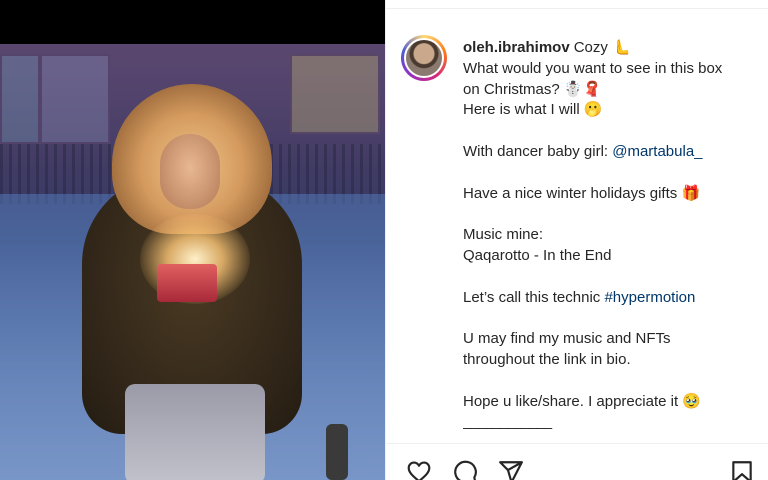 Image resolution: width=768 pixels, height=480 pixels. What do you see at coordinates (187, 283) in the screenshot?
I see `gift-box` at bounding box center [187, 283].